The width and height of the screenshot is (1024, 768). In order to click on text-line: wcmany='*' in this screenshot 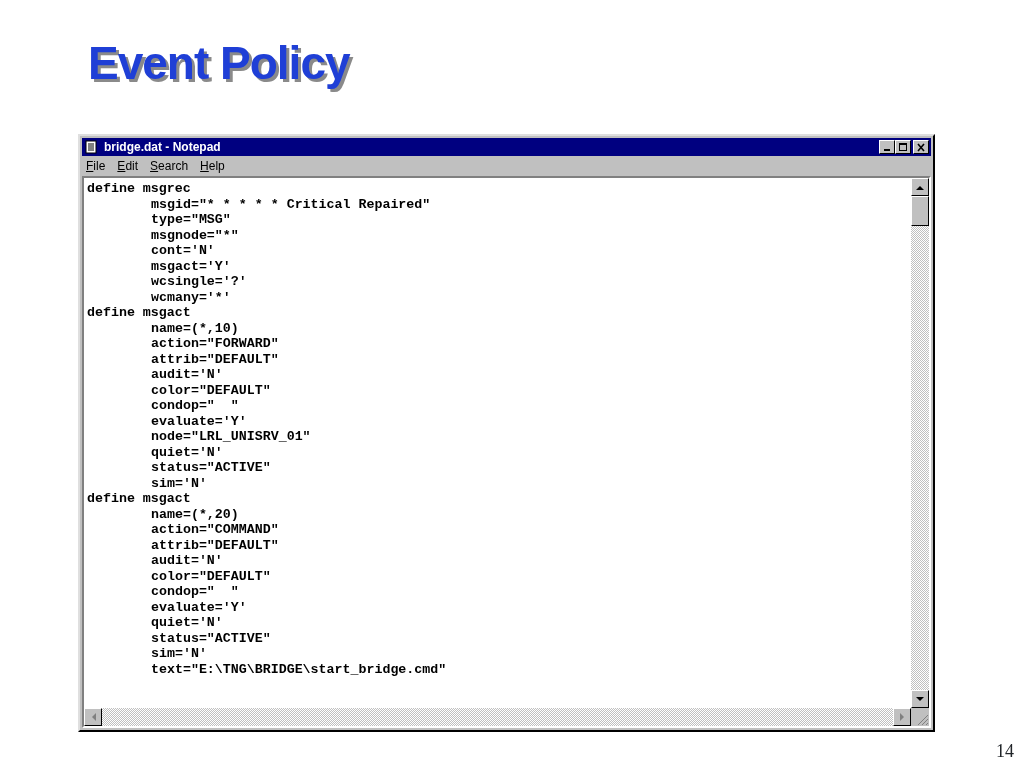, I will do `click(191, 297)`.